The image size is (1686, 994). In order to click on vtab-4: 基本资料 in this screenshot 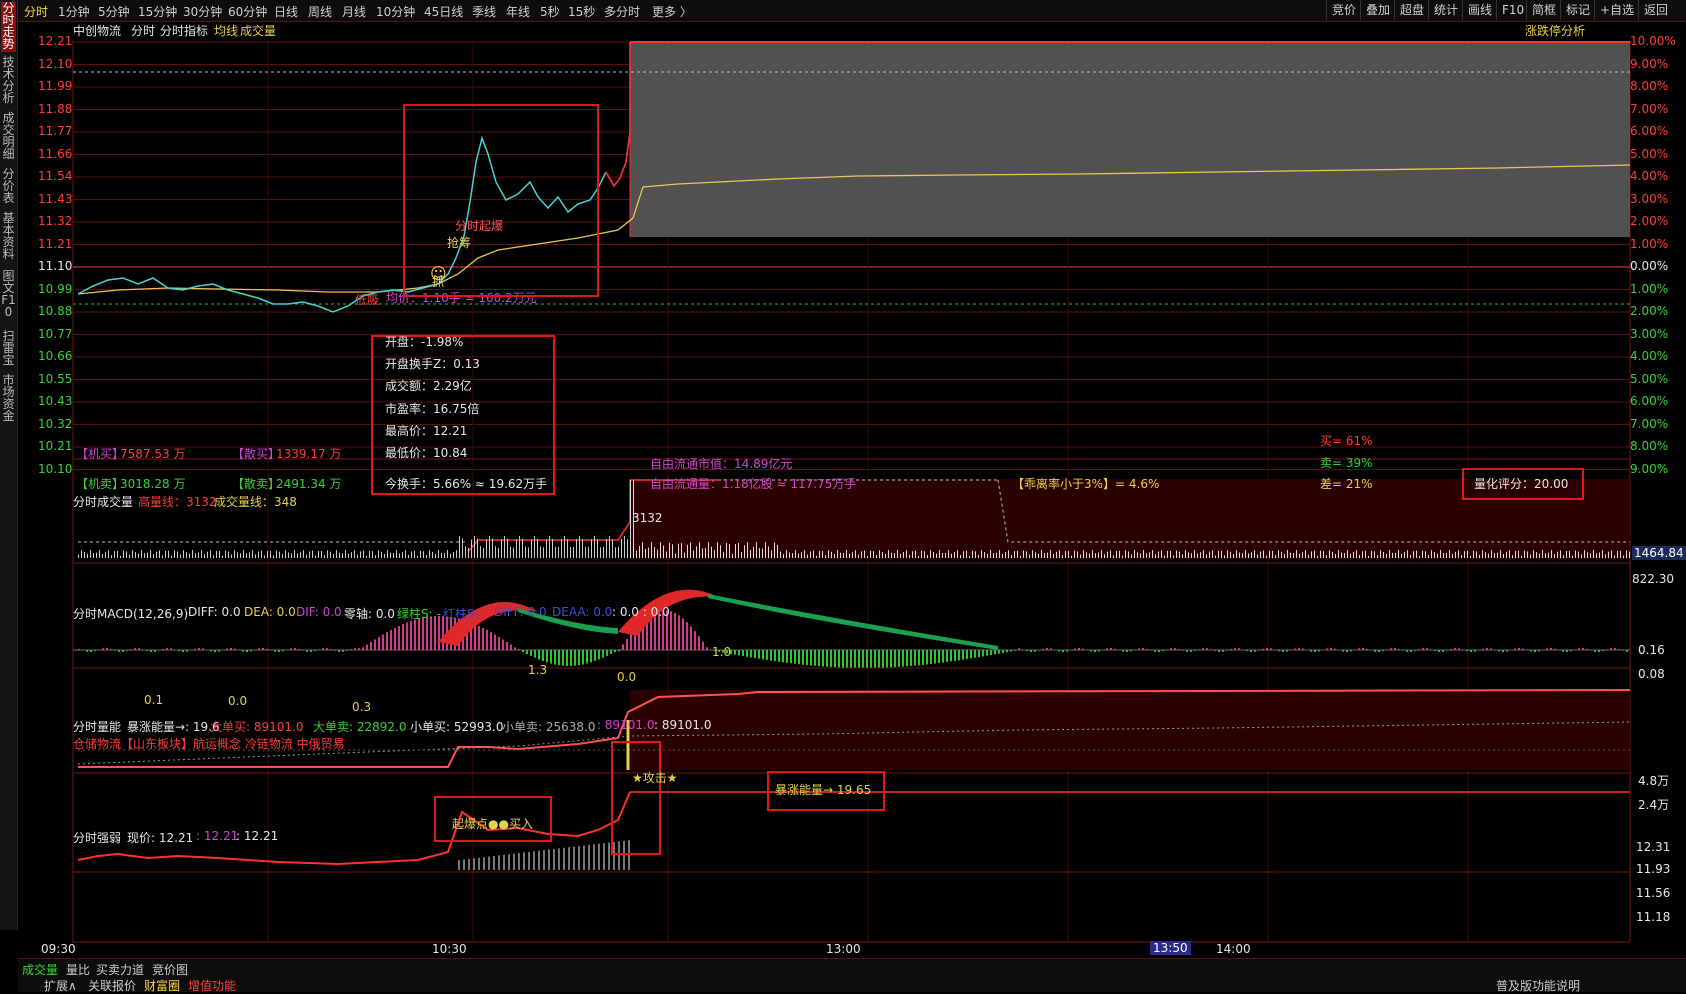, I will do `click(8, 238)`.